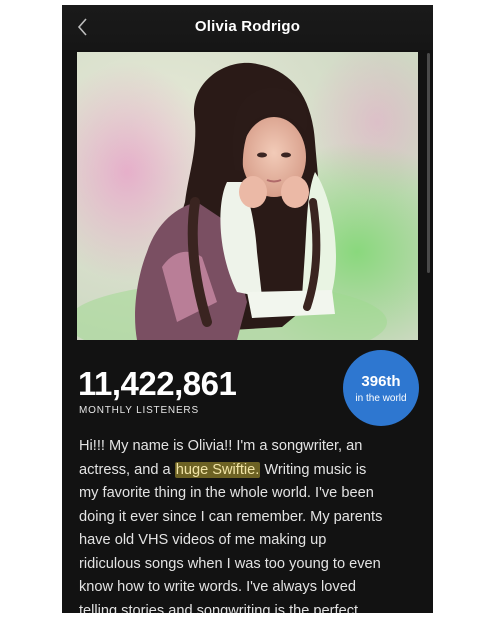 The image size is (495, 619). I want to click on highlighted-text: huge Swiftie., so click(217, 469).